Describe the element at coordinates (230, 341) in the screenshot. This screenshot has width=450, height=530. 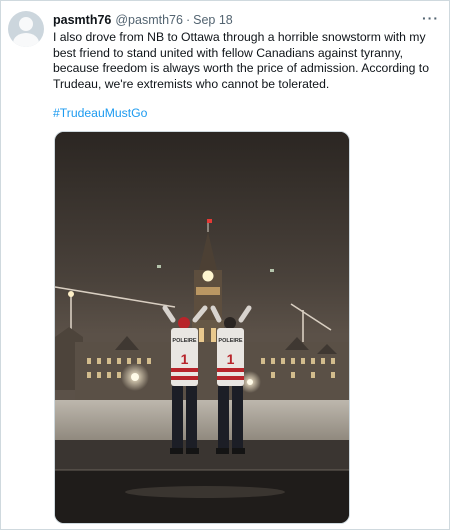
I see `jersey-name-right: POLEIRE` at that location.